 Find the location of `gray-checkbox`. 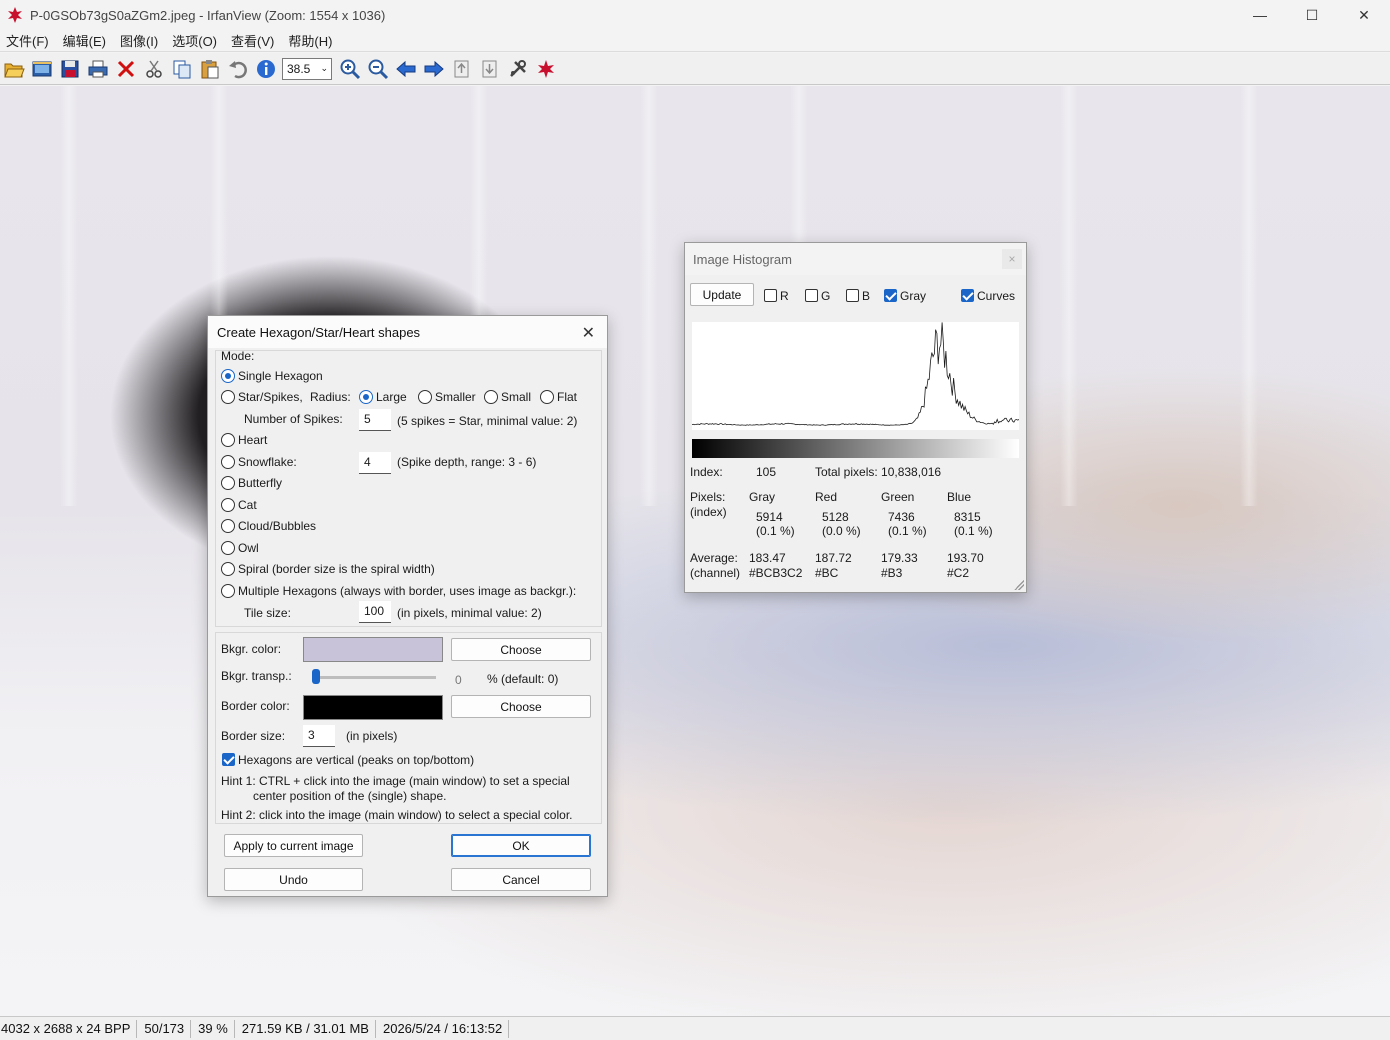

gray-checkbox is located at coordinates (890, 295).